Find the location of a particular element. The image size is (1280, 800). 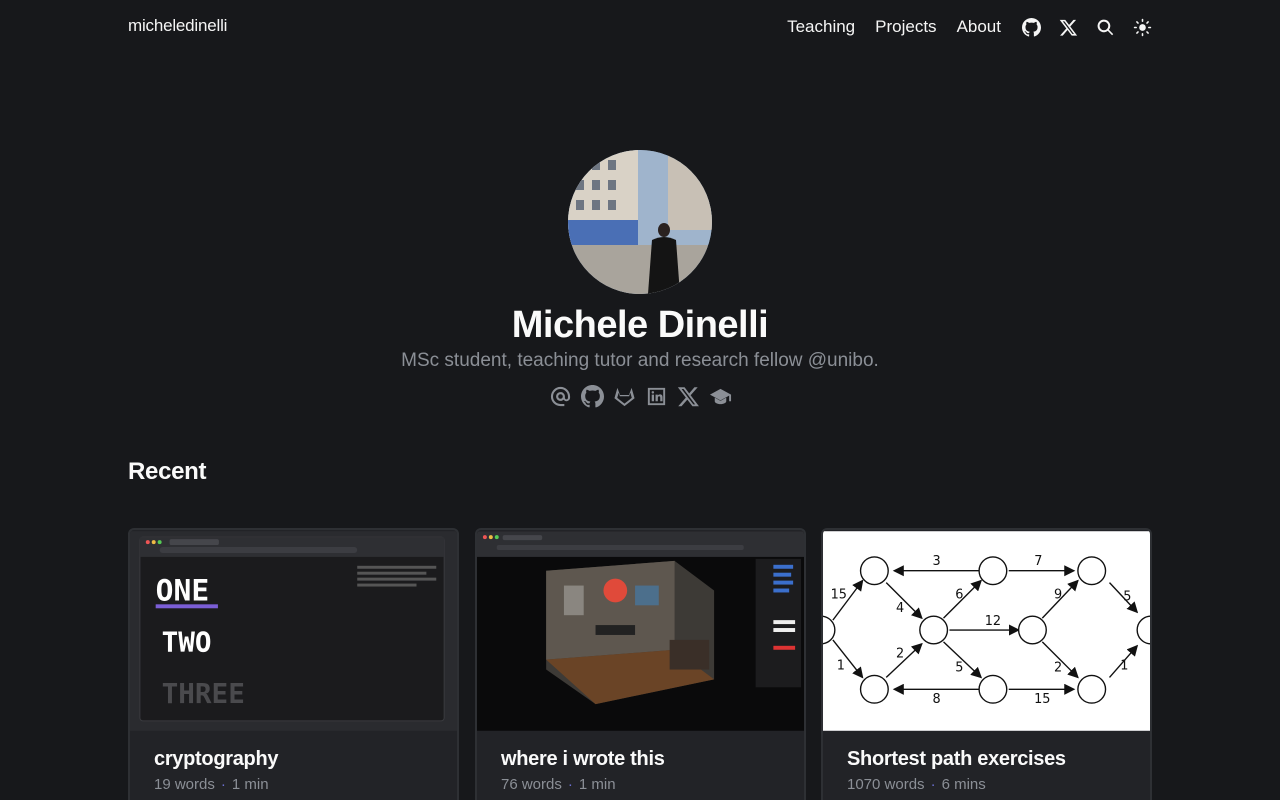

post-title: Shortest path exercises is located at coordinates (956, 759).